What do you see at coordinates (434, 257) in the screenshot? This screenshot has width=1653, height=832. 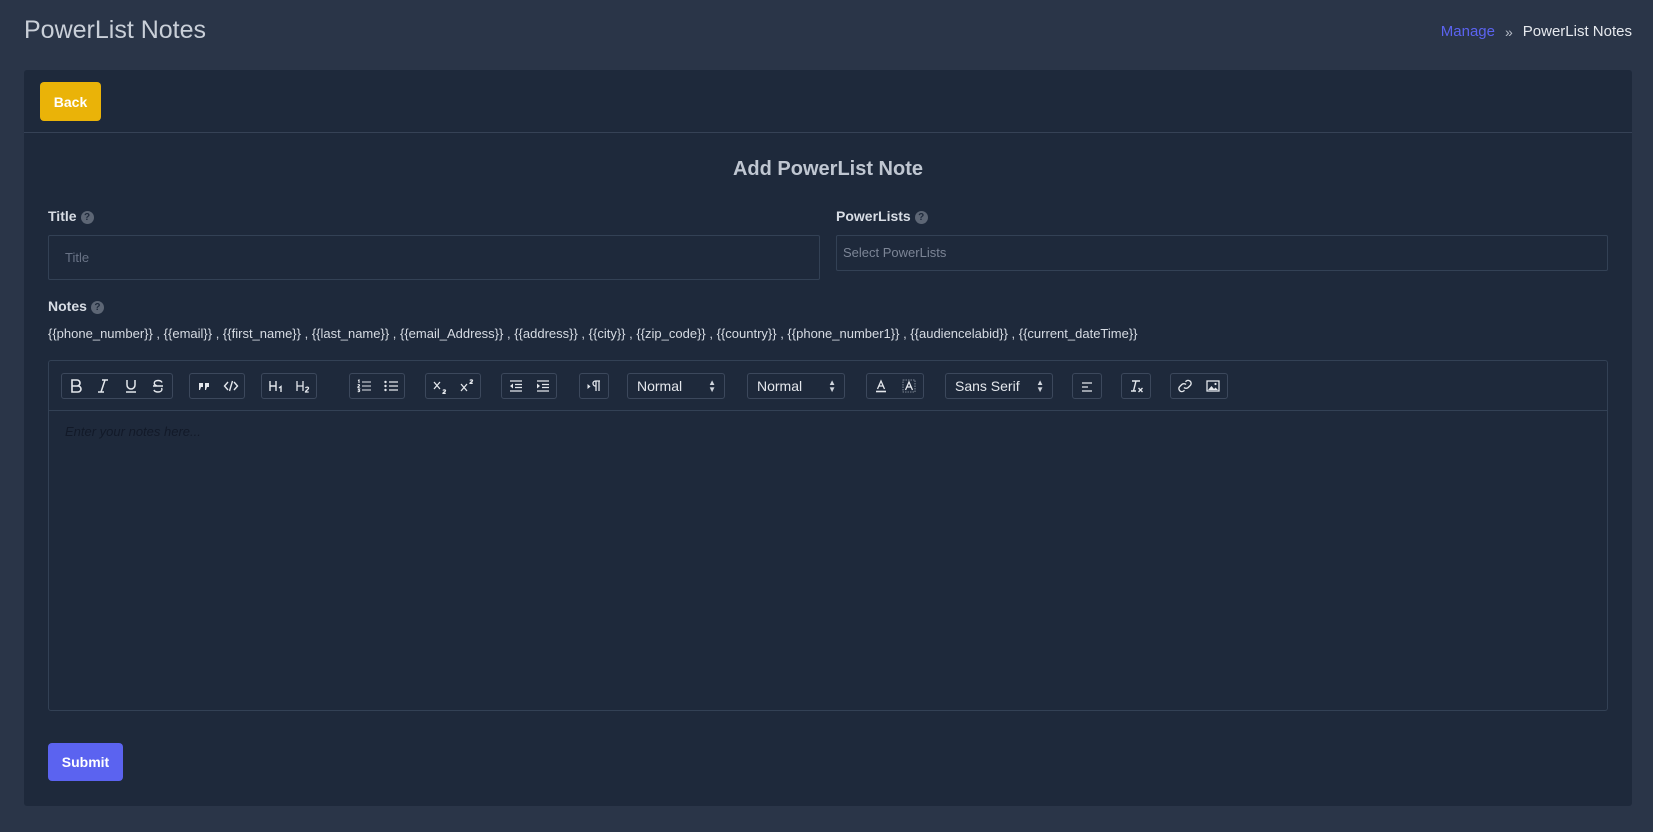 I see `title-input` at bounding box center [434, 257].